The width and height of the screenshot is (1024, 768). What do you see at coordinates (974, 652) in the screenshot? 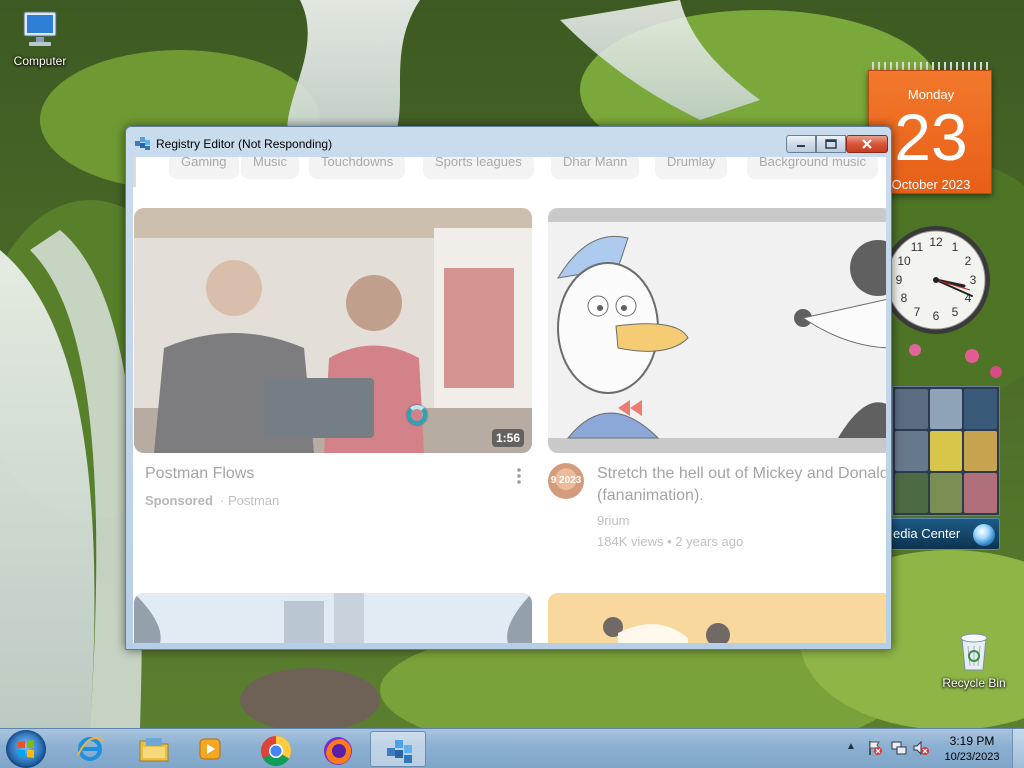
I see `recycle-bin-icon` at bounding box center [974, 652].